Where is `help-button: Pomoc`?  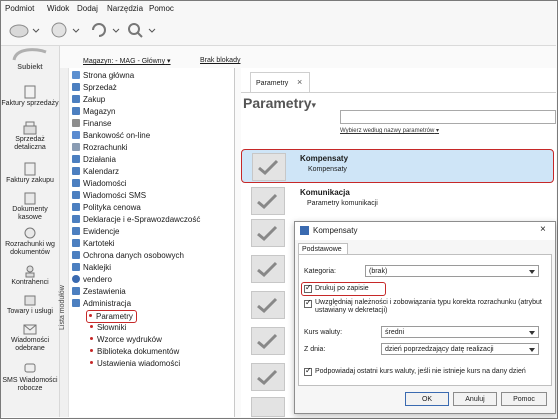
help-button: Pomoc is located at coordinates (524, 399).